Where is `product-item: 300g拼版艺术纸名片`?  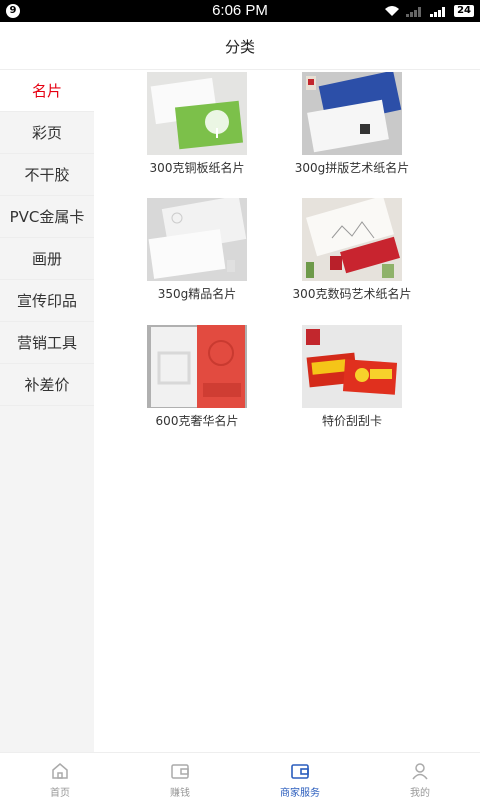 product-item: 300g拼版艺术纸名片 is located at coordinates (352, 124).